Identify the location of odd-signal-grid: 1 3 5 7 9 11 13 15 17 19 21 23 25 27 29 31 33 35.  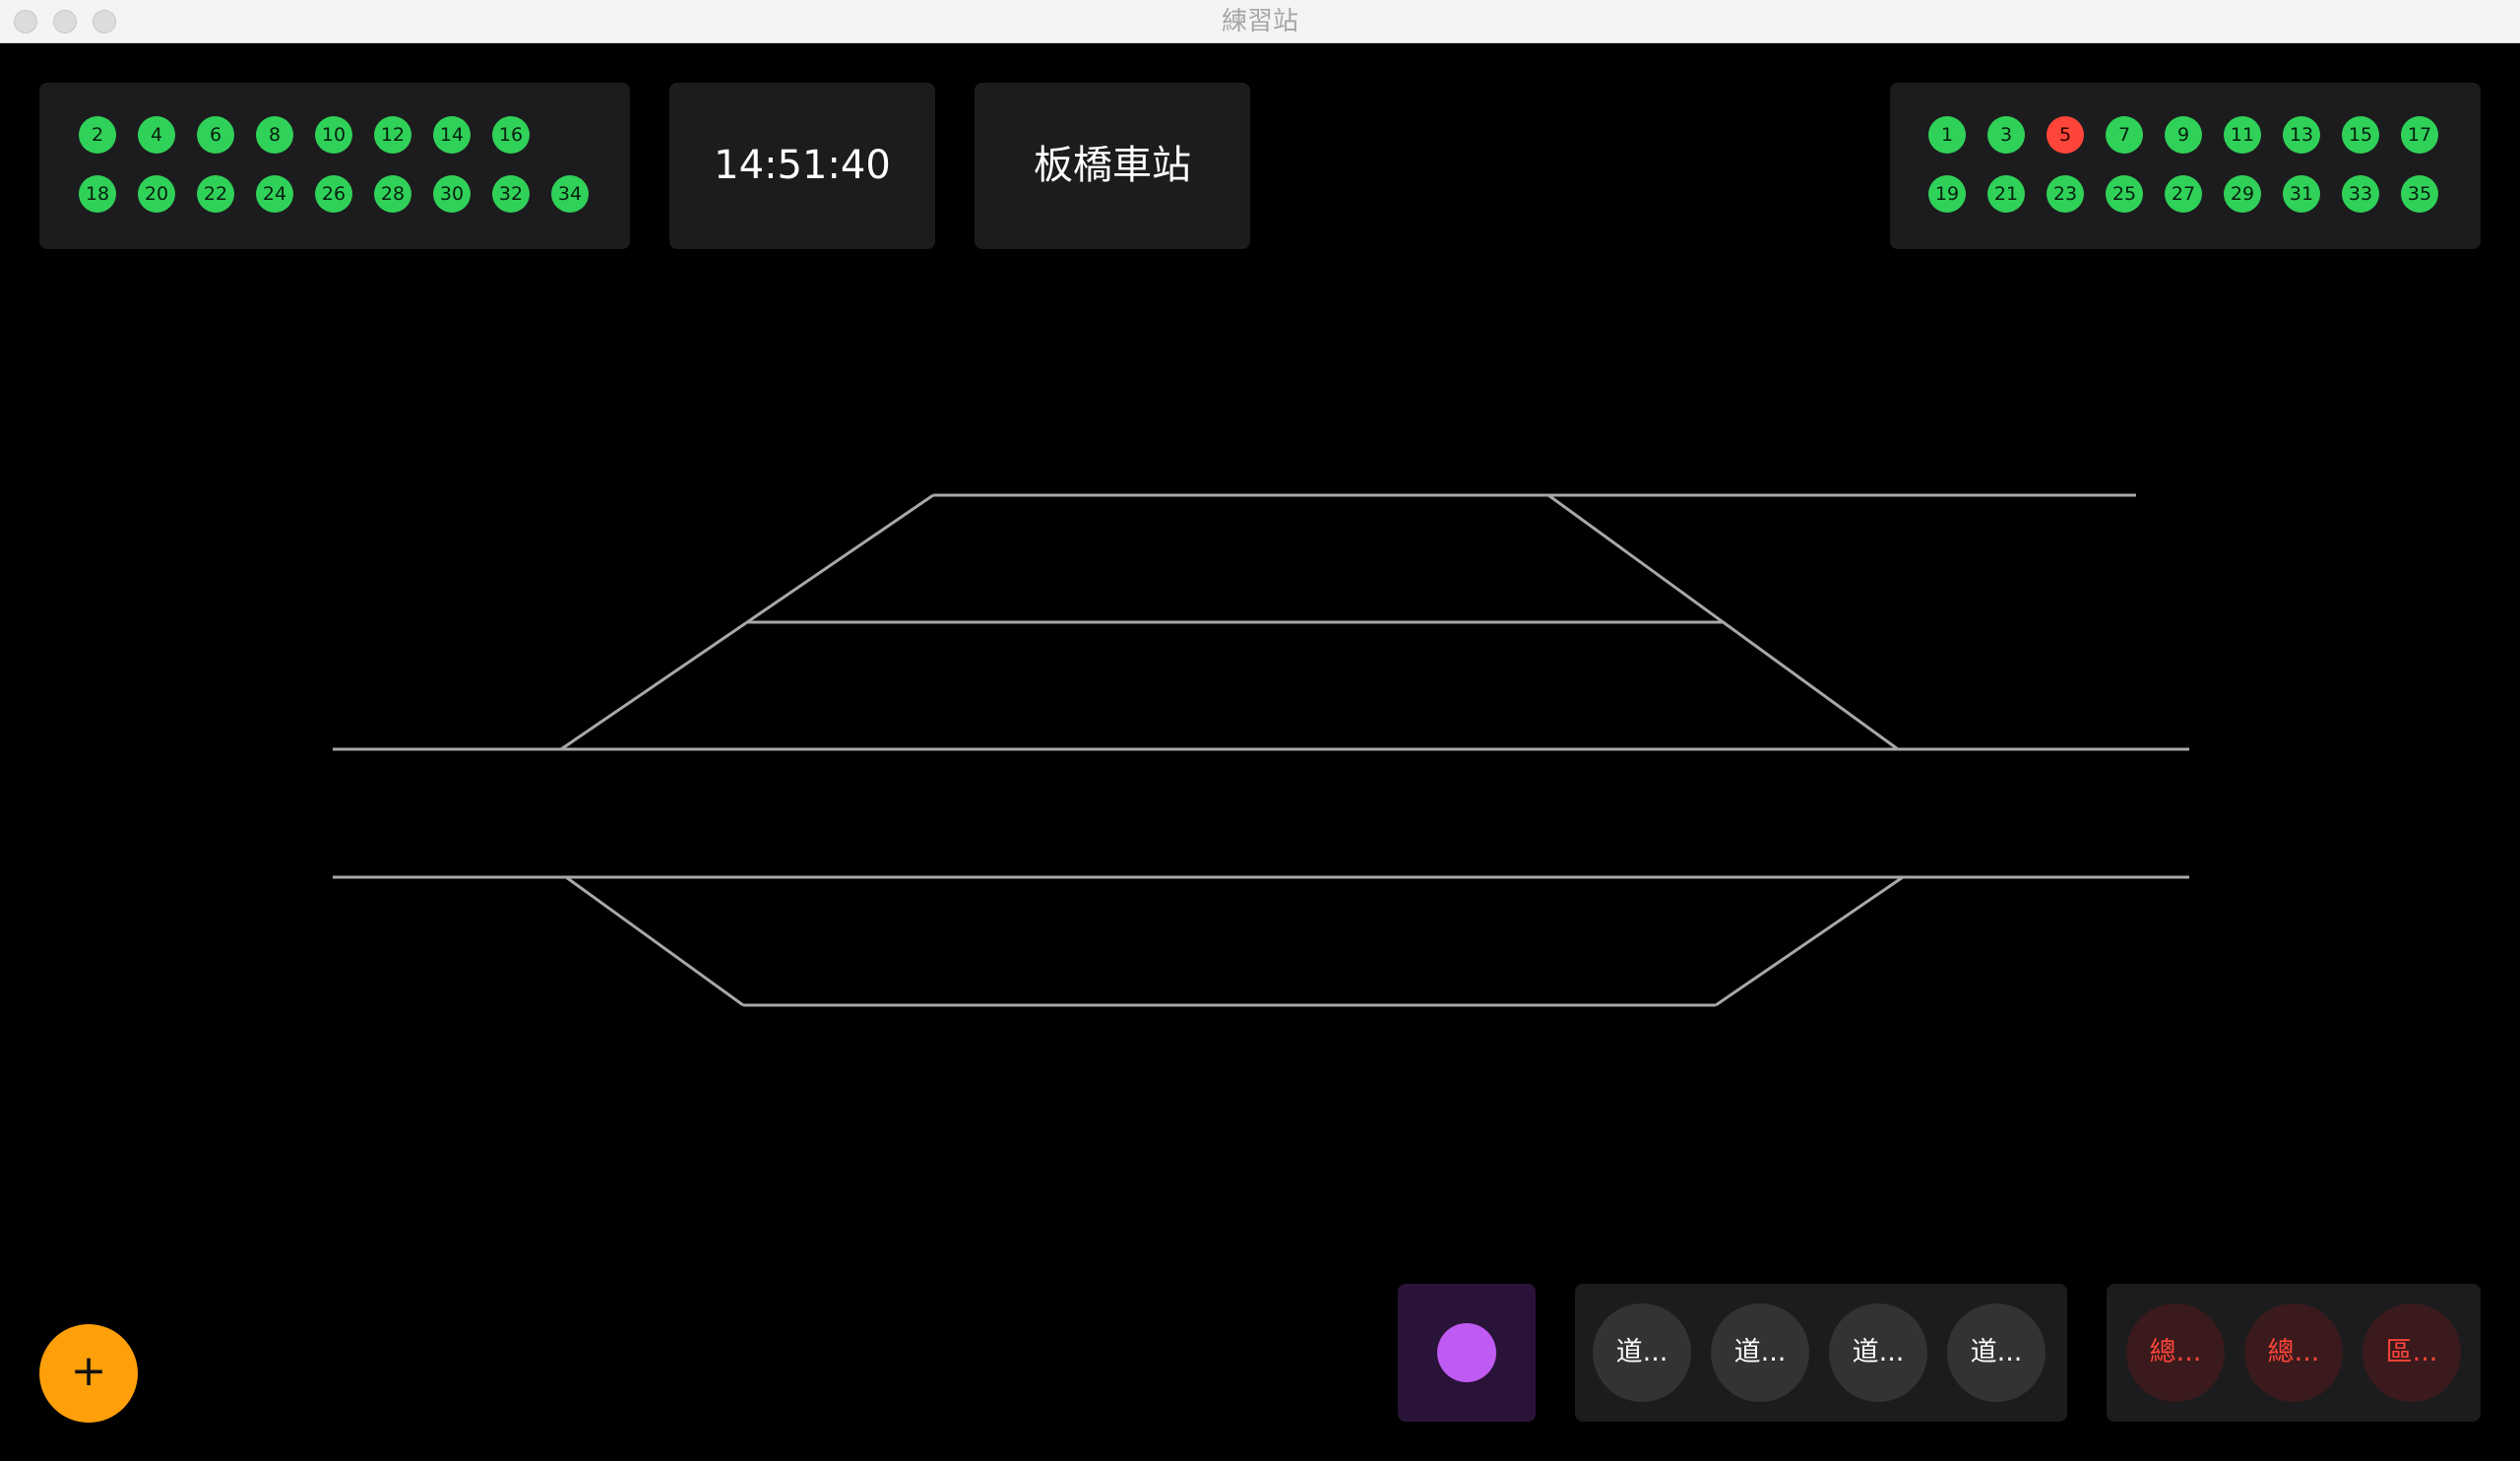
(2194, 164).